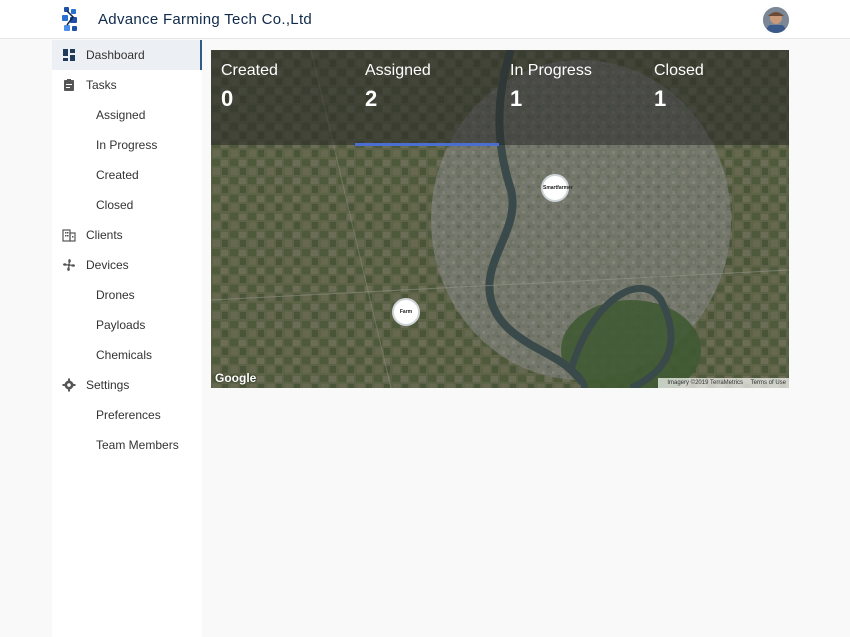  I want to click on sidebar-item-drones: Drones, so click(127, 295).